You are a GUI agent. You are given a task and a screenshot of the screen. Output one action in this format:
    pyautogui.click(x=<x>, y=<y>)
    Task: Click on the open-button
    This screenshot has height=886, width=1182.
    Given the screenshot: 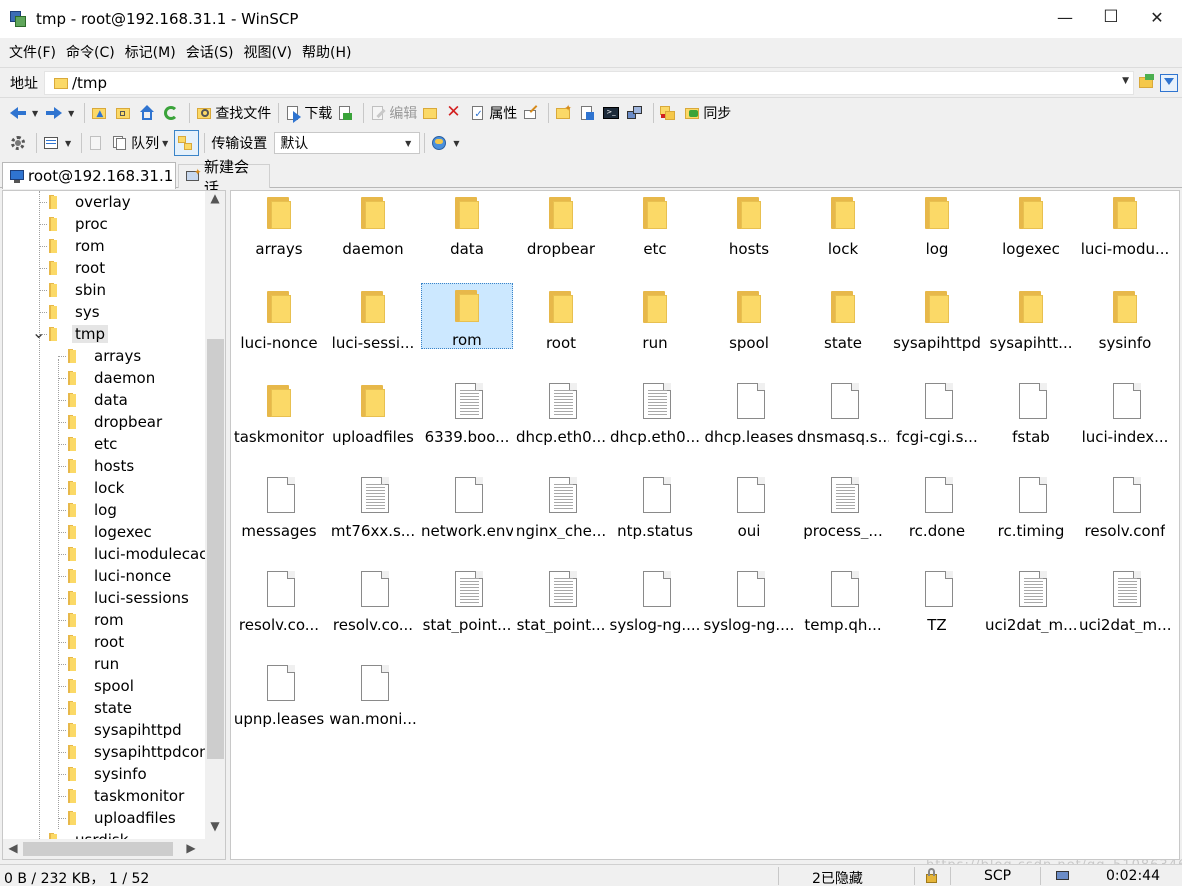 What is the action you would take?
    pyautogui.click(x=431, y=113)
    